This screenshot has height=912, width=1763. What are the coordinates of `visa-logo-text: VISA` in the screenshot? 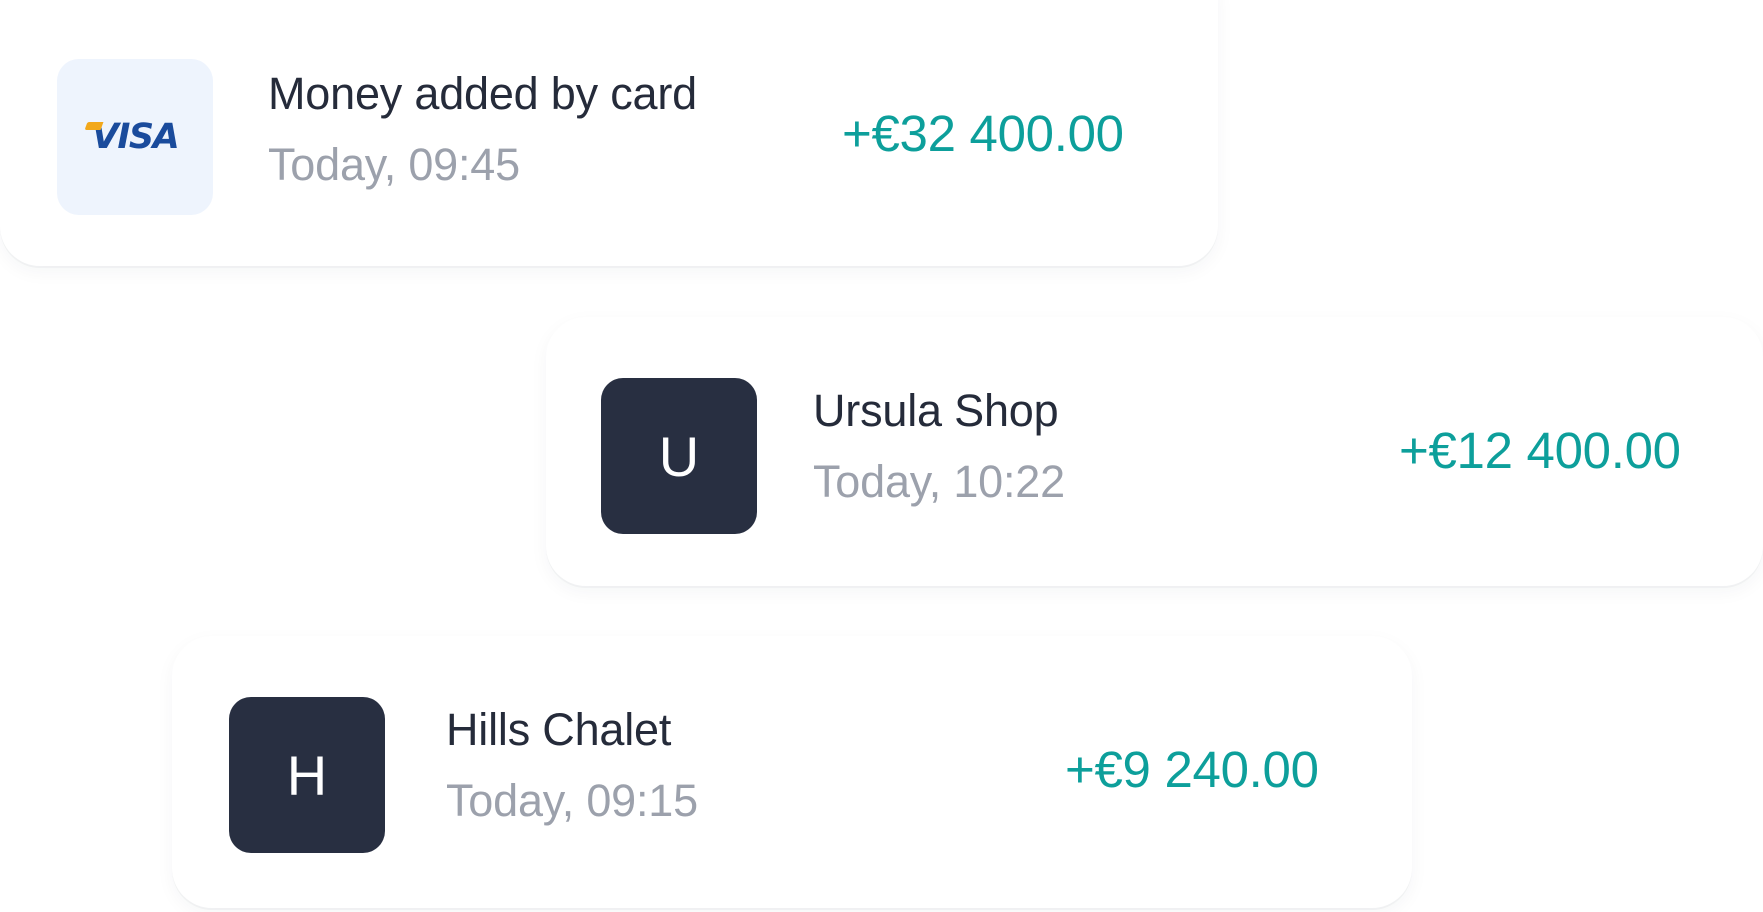 It's located at (135, 136).